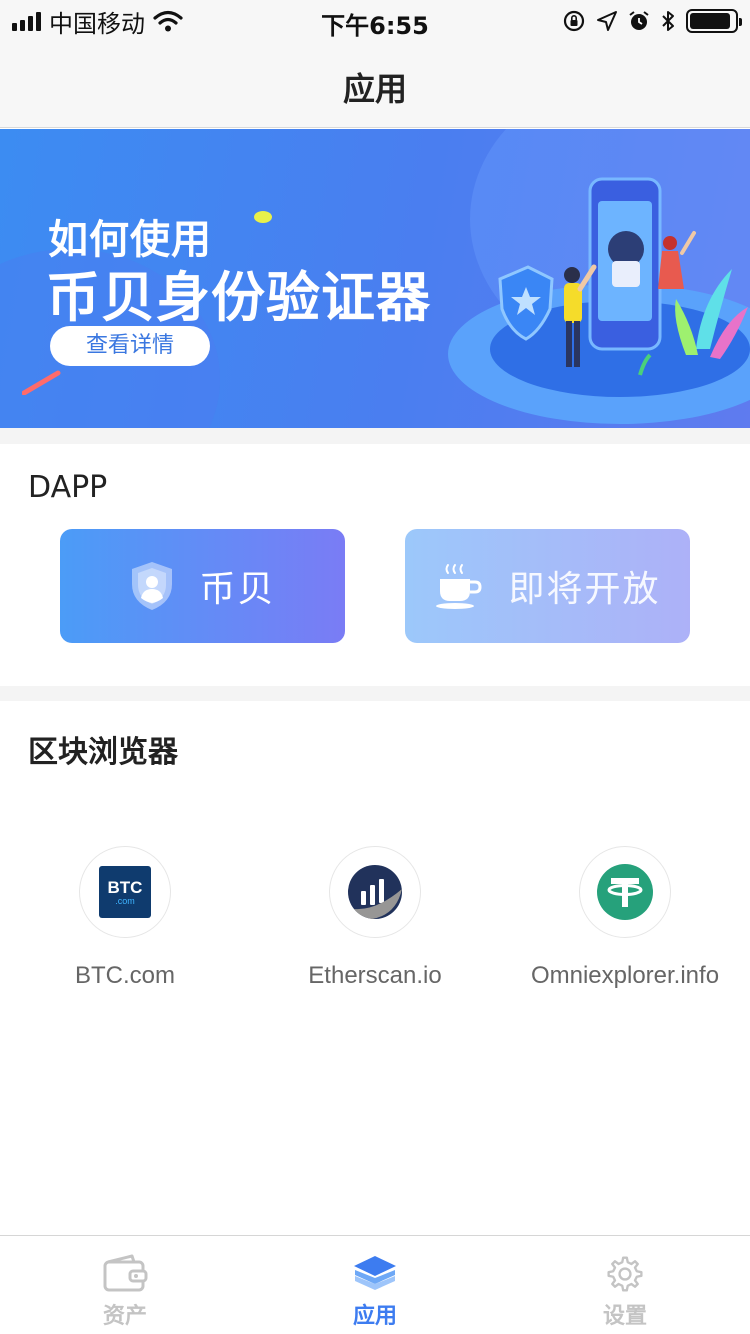 This screenshot has height=1334, width=750. What do you see at coordinates (584, 589) in the screenshot?
I see `dapp-card-label: 即将开放` at bounding box center [584, 589].